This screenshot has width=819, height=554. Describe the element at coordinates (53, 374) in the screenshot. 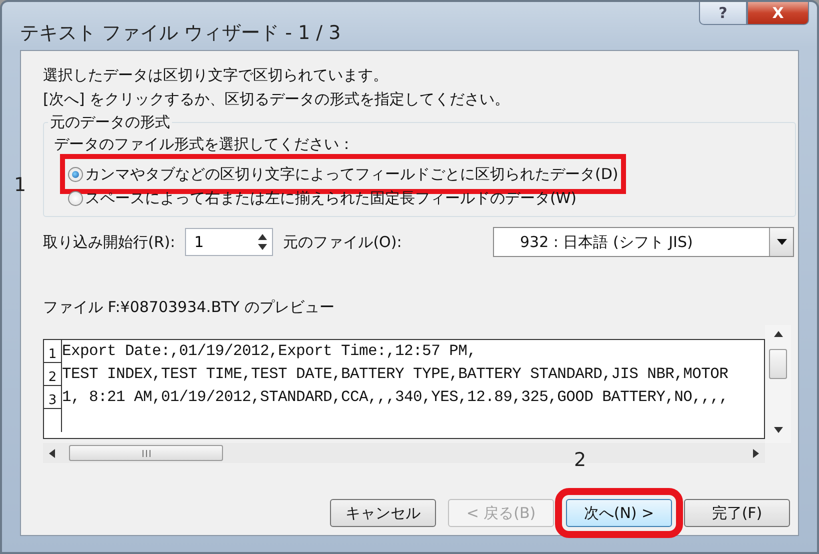

I see `line-number: 2` at that location.